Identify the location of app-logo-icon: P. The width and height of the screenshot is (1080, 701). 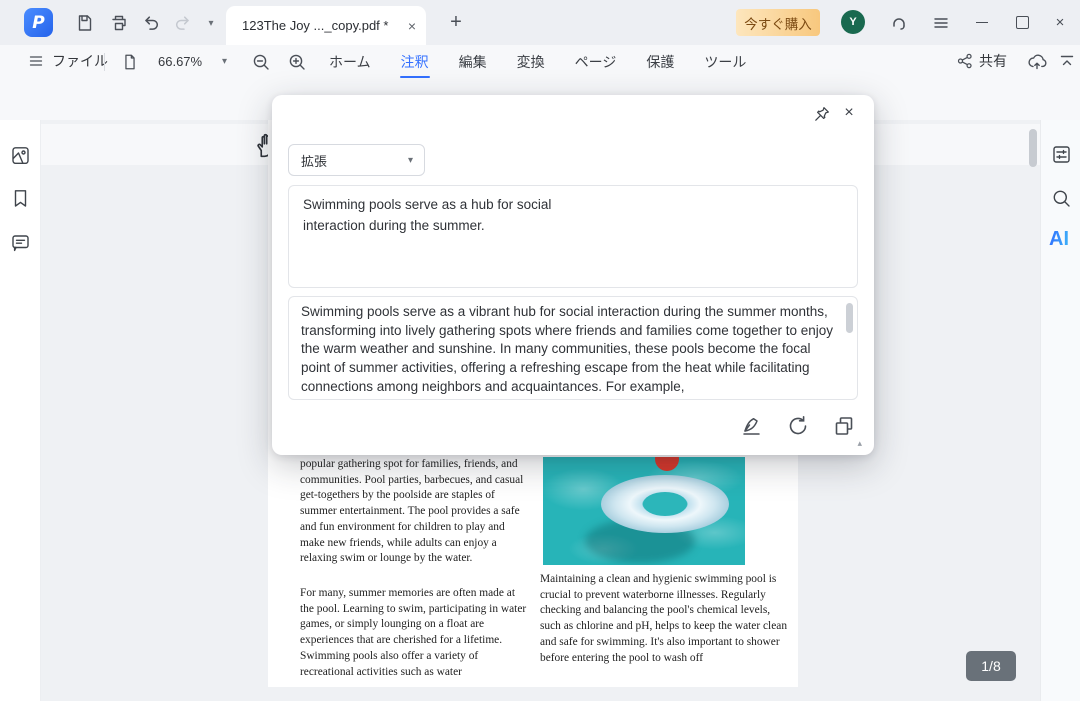
(38, 22).